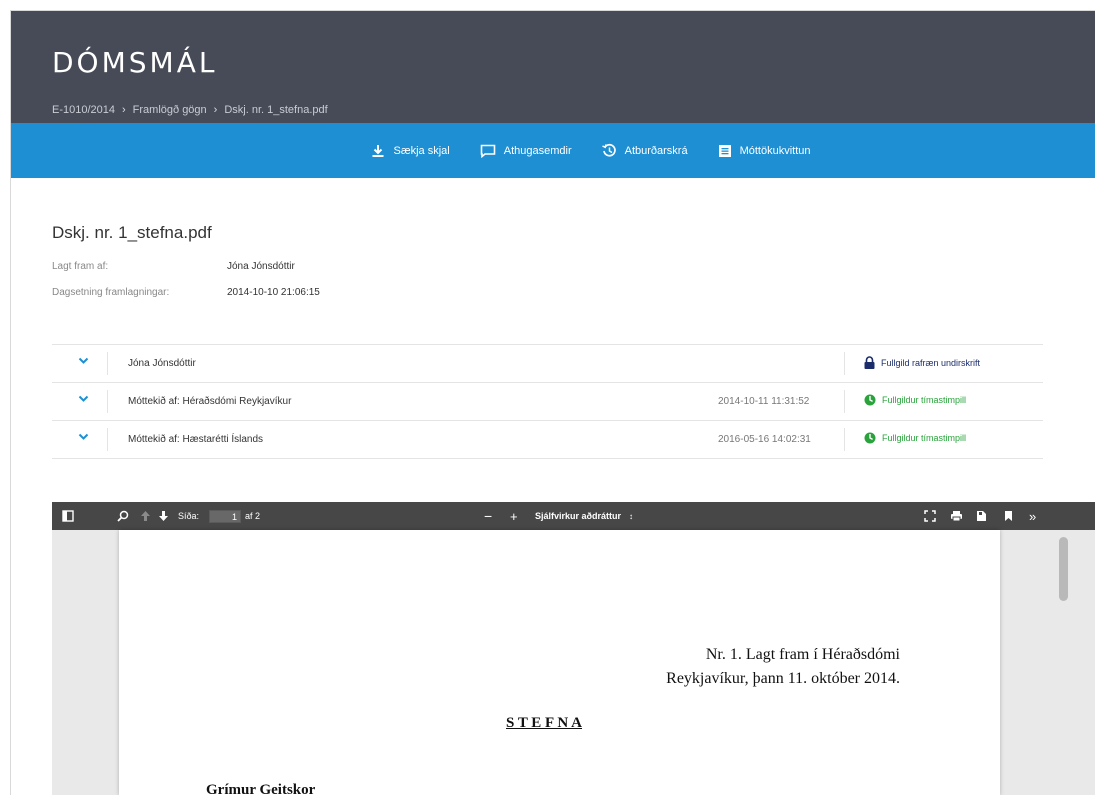 Image resolution: width=1095 pixels, height=795 pixels. I want to click on print-button, so click(956, 516).